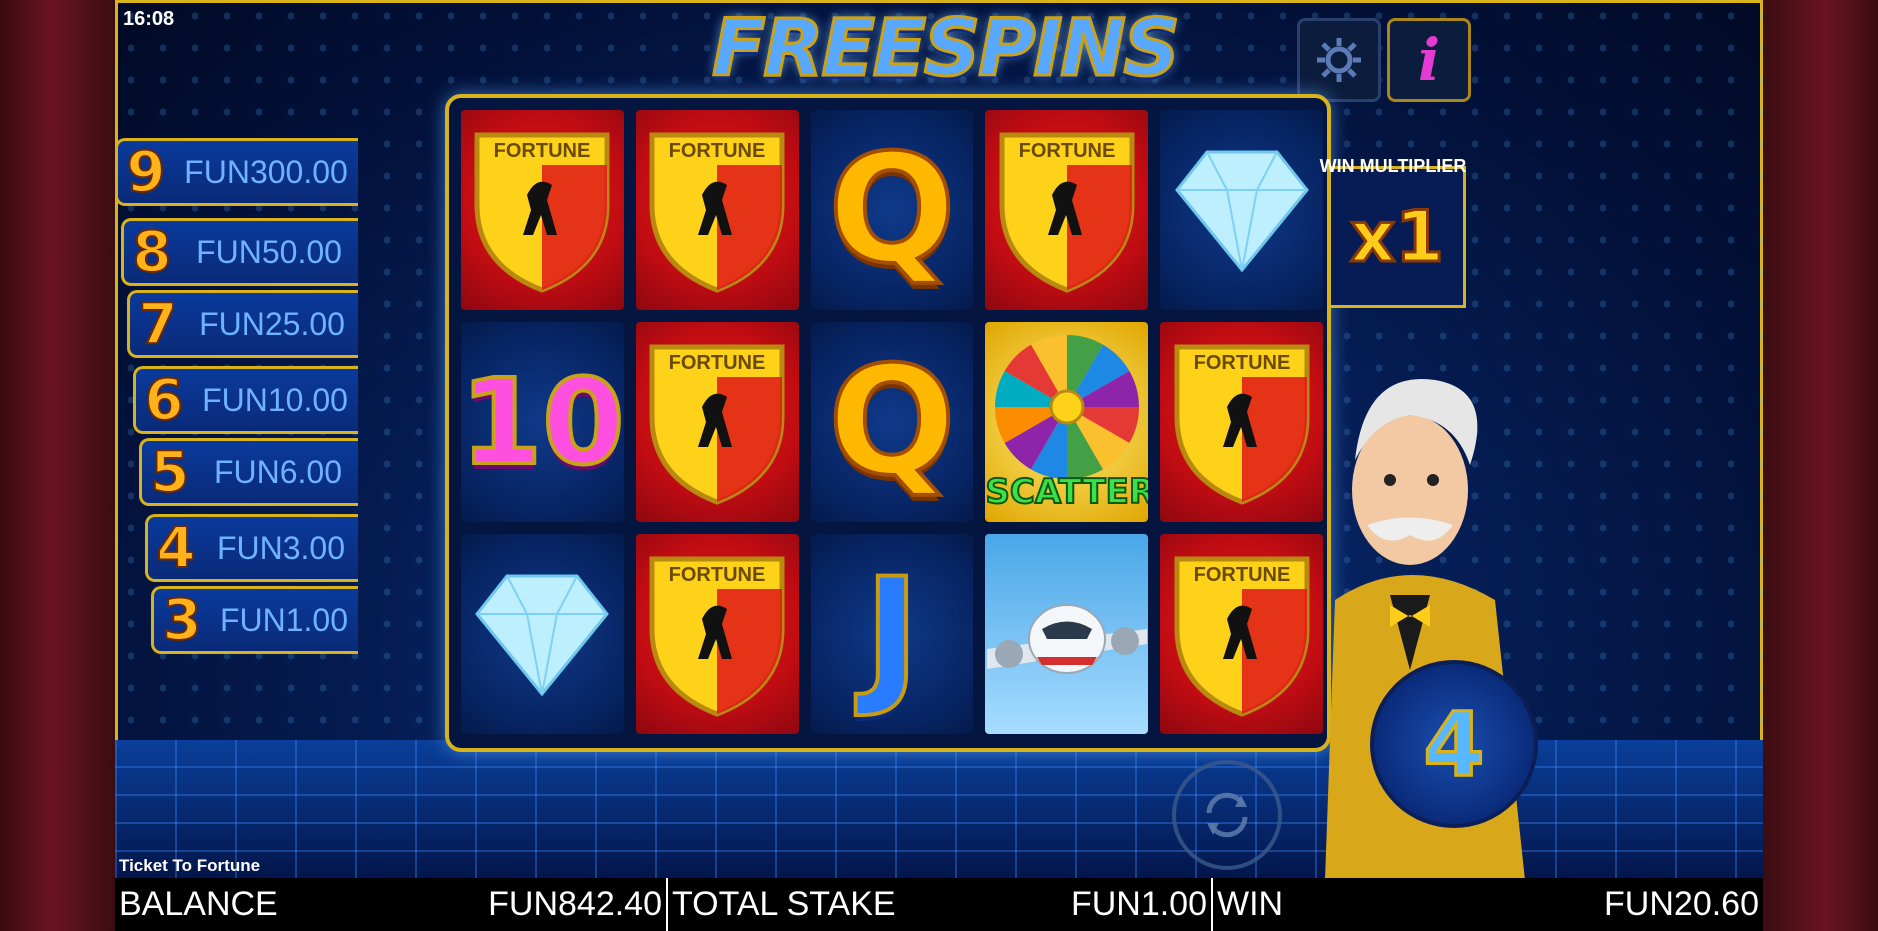 The image size is (1878, 931). Describe the element at coordinates (269, 251) in the screenshot. I see `pay-prize: FUN50.00` at that location.